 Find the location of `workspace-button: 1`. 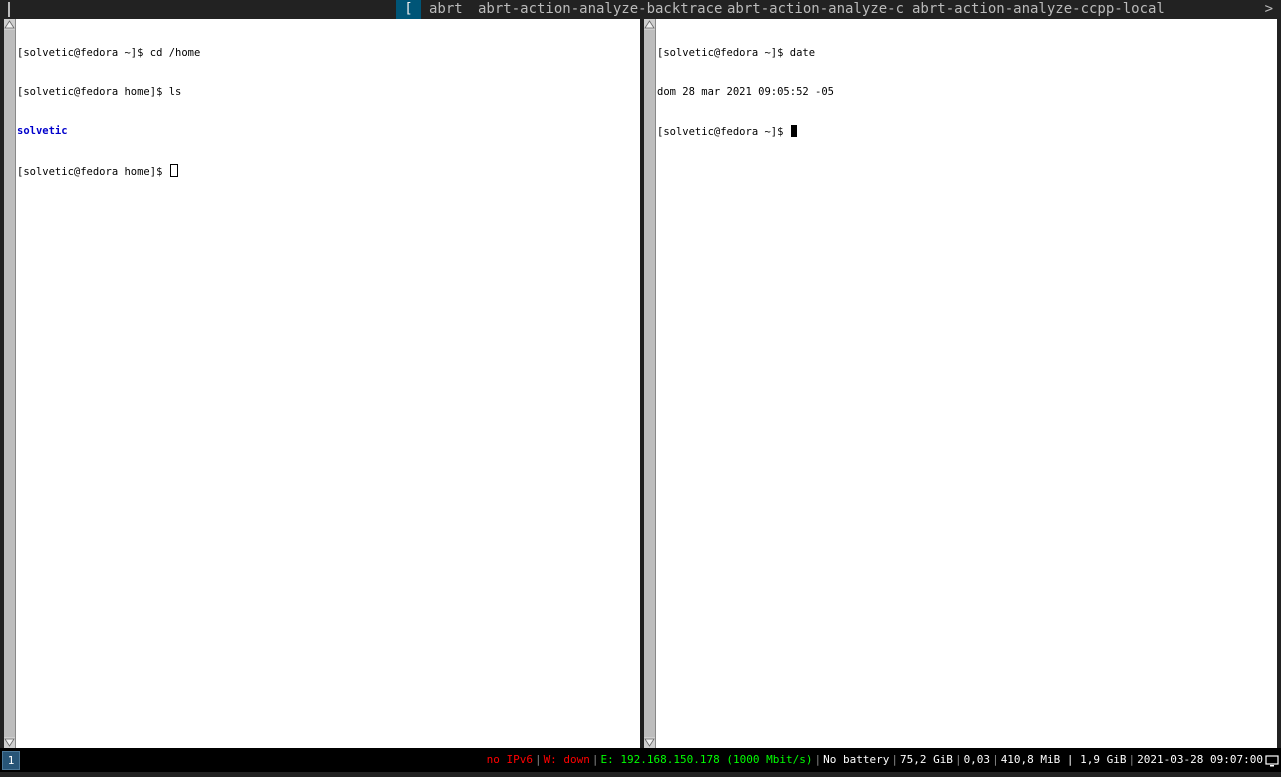

workspace-button: 1 is located at coordinates (11, 760).